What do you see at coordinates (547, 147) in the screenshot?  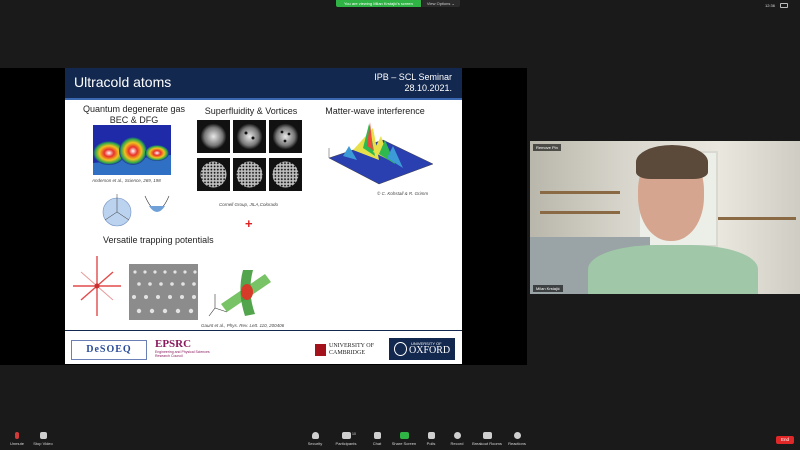 I see `remove-pin-button: Remove Pin` at bounding box center [547, 147].